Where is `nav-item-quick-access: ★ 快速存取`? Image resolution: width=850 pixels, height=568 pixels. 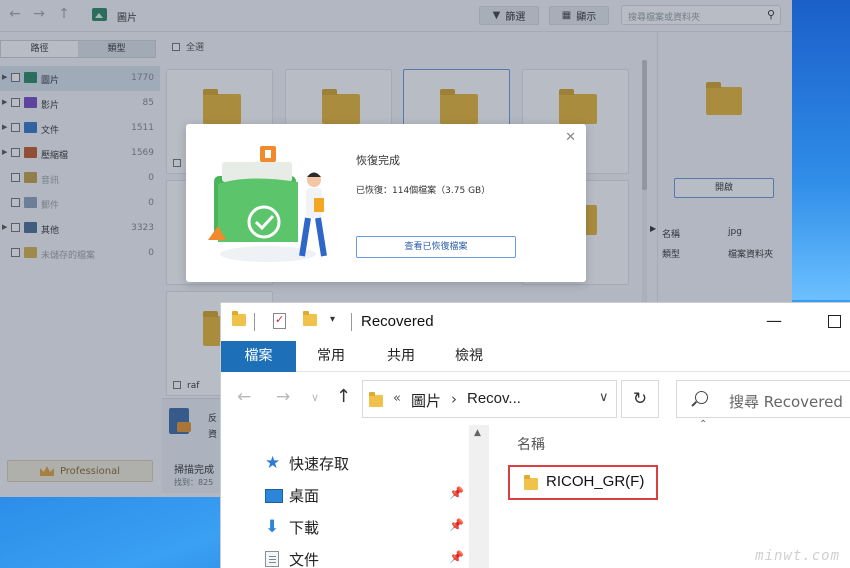 nav-item-quick-access: ★ 快速存取 is located at coordinates (346, 463).